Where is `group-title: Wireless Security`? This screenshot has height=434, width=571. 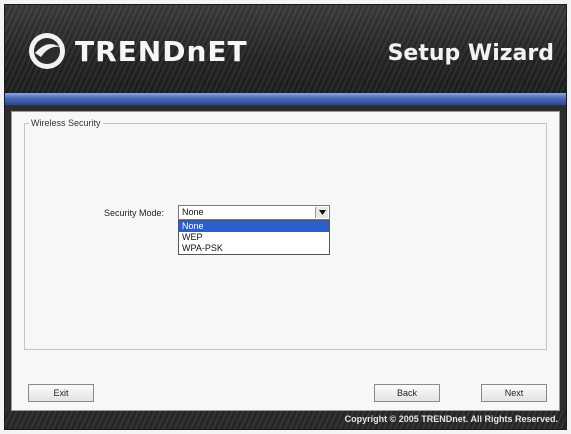 group-title: Wireless Security is located at coordinates (66, 123).